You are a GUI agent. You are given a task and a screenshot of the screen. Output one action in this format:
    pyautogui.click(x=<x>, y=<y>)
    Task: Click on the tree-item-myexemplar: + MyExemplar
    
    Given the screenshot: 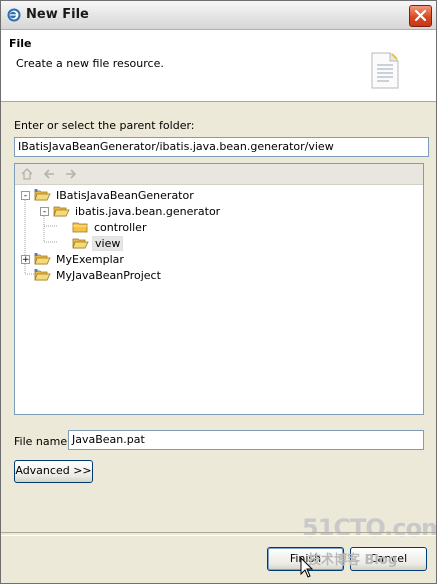 What is the action you would take?
    pyautogui.click(x=73, y=259)
    